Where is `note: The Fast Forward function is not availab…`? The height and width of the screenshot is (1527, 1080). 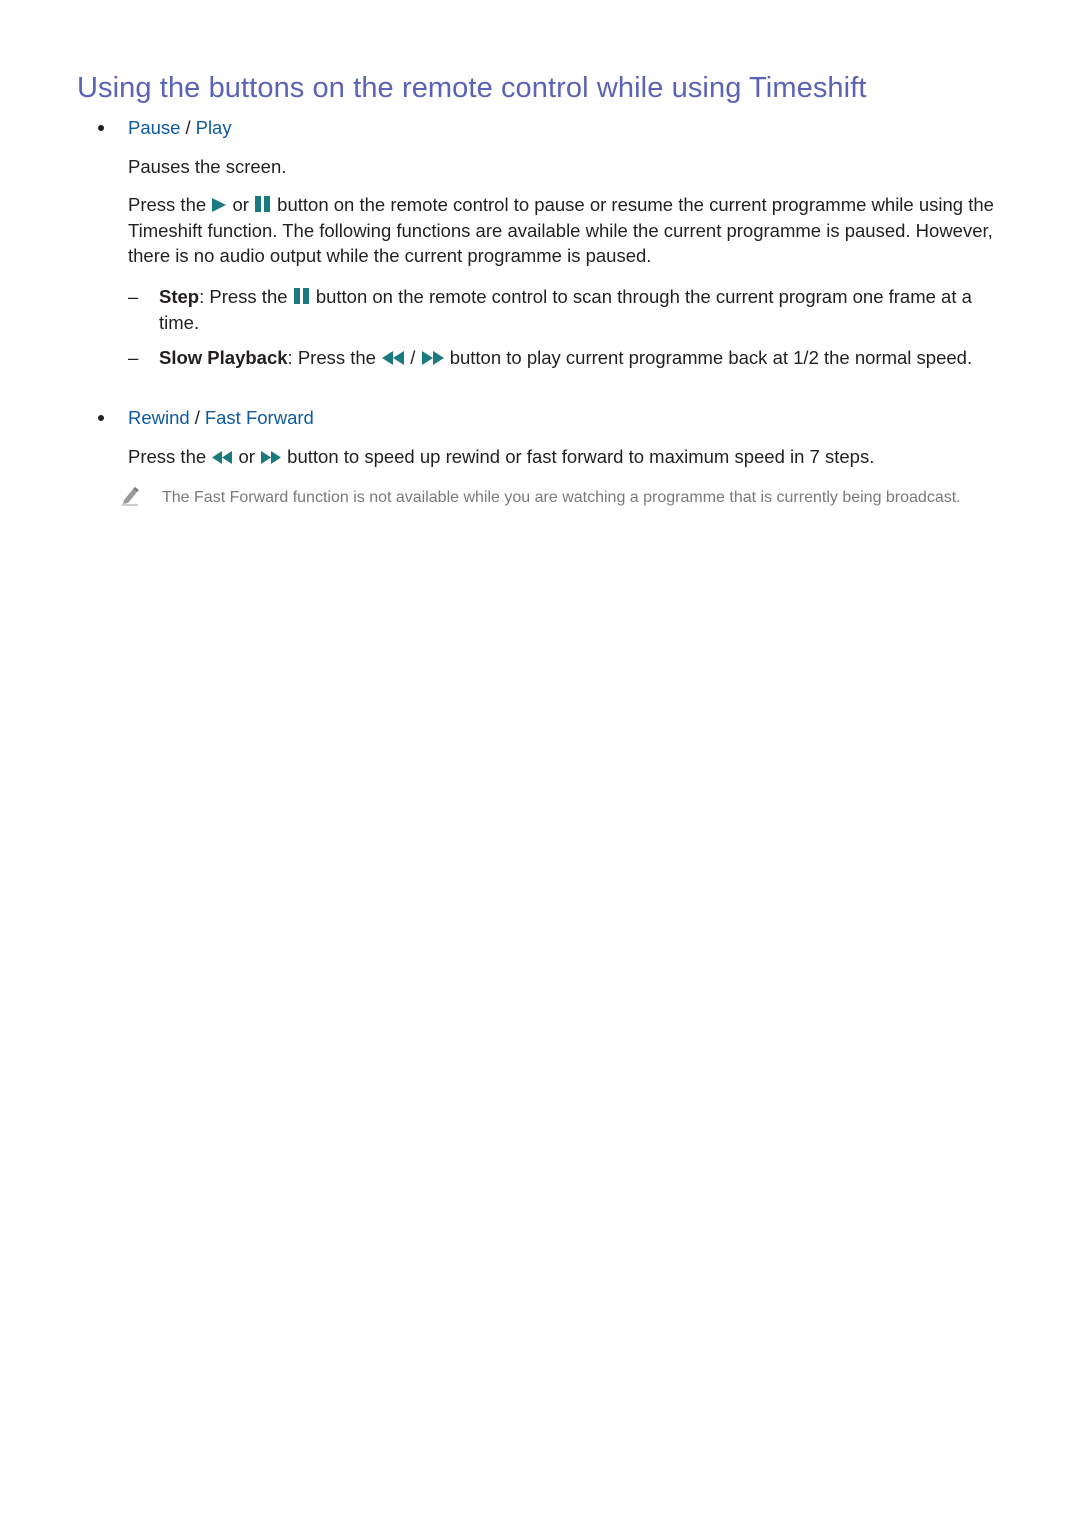
note: The Fast Forward function is not availab… is located at coordinates (557, 497).